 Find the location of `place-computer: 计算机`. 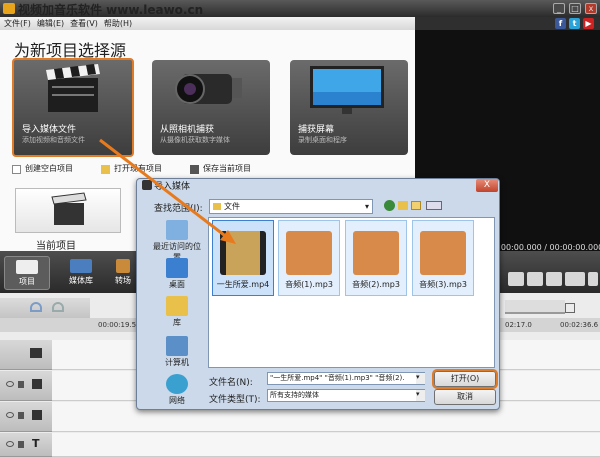

place-computer: 计算机 is located at coordinates (177, 352).